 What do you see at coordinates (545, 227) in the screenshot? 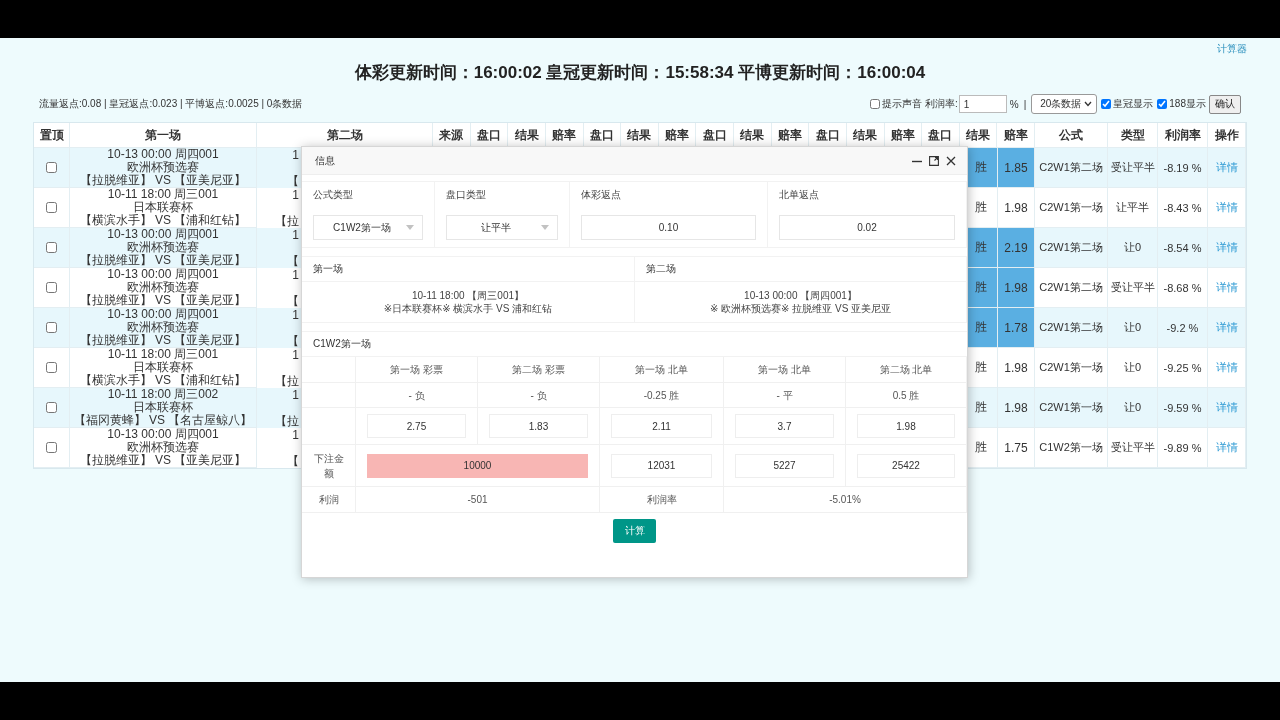
I see `caret-icon` at bounding box center [545, 227].